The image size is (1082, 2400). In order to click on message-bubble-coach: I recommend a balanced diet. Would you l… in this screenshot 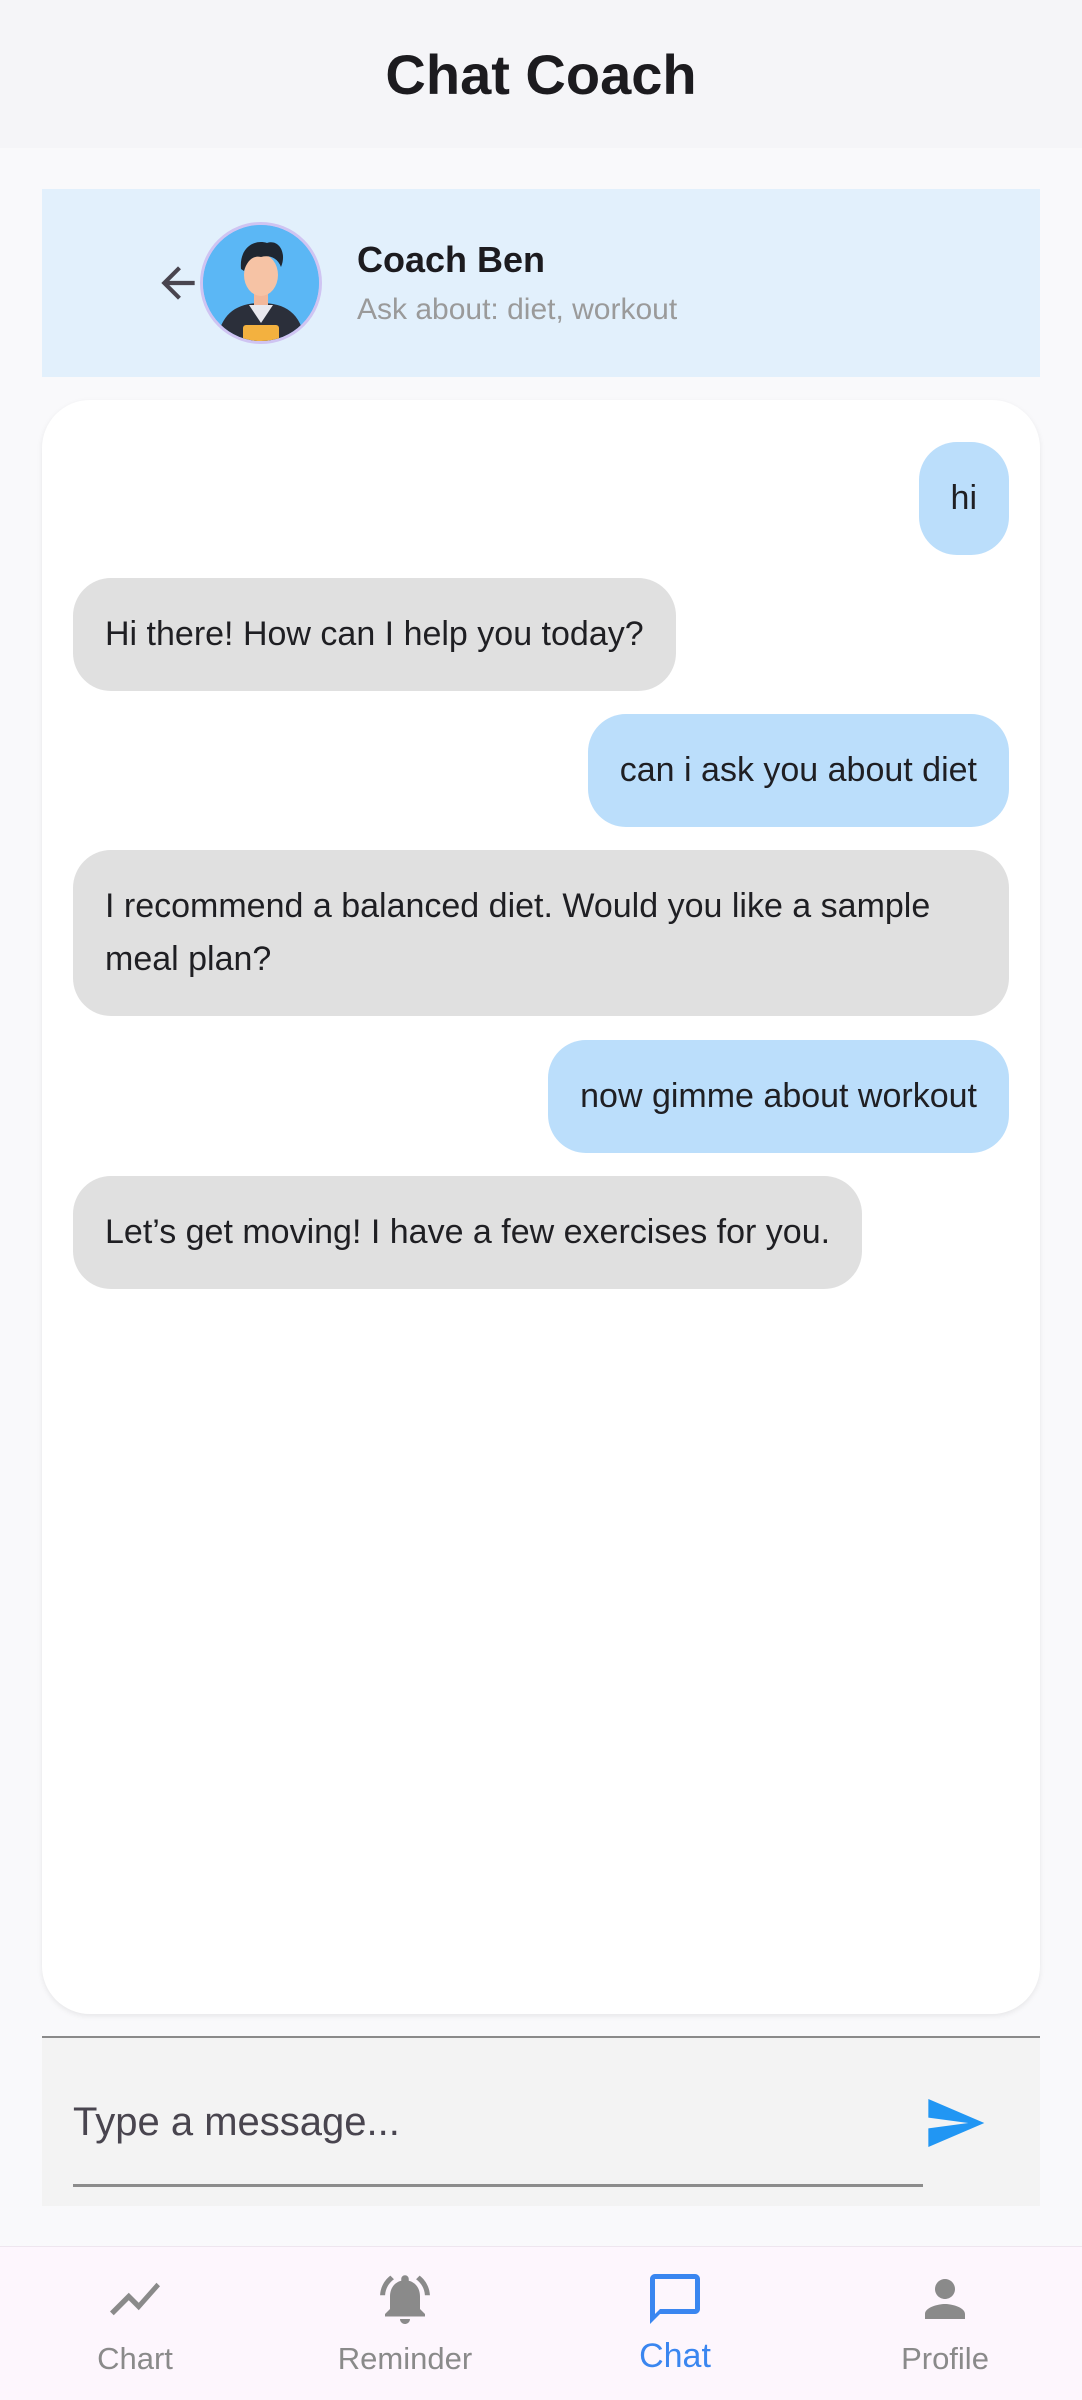, I will do `click(541, 933)`.